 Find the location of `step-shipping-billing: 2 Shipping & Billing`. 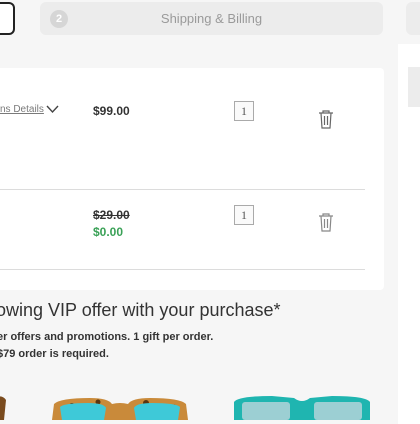

step-shipping-billing: 2 Shipping & Billing is located at coordinates (211, 18).